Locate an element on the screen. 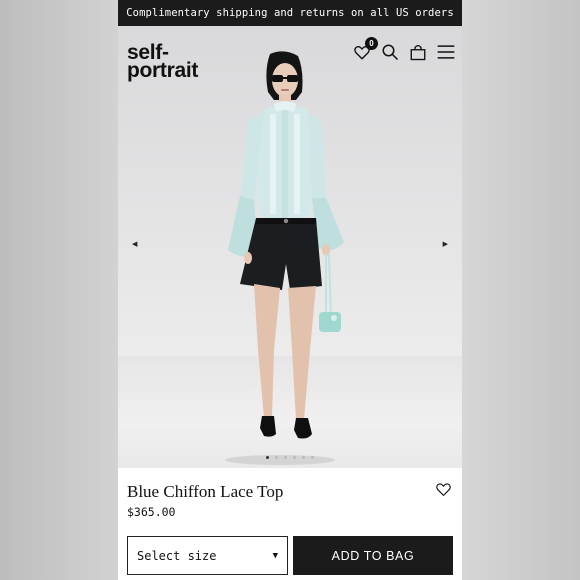 This screenshot has width=580, height=580. search-button is located at coordinates (390, 52).